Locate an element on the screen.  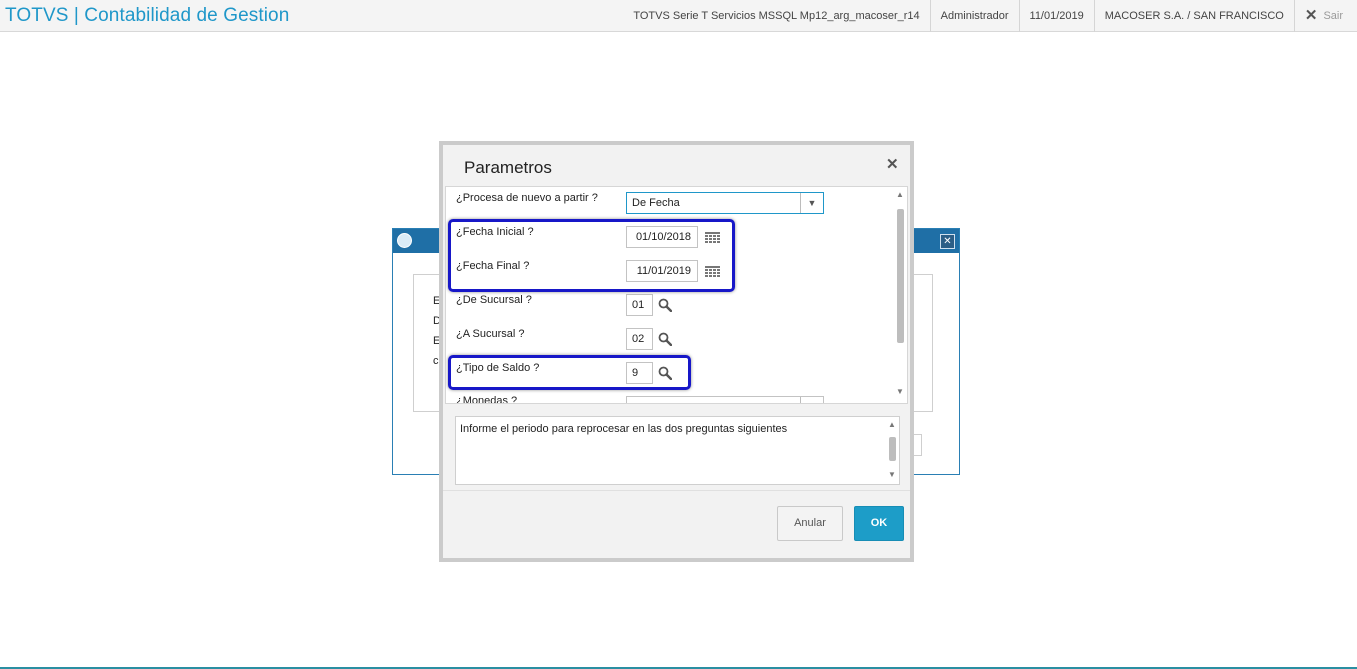
logout-label: Sair is located at coordinates (1333, 16).